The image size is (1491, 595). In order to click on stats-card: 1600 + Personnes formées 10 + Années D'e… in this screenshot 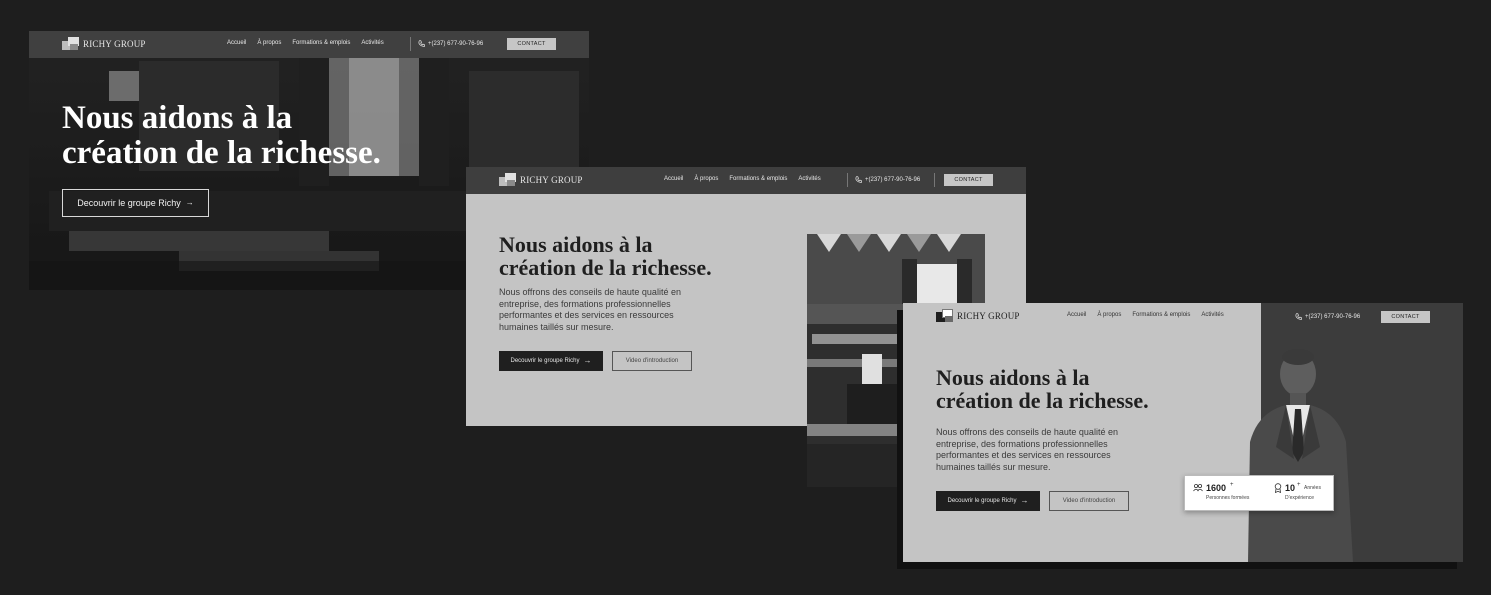, I will do `click(1259, 493)`.